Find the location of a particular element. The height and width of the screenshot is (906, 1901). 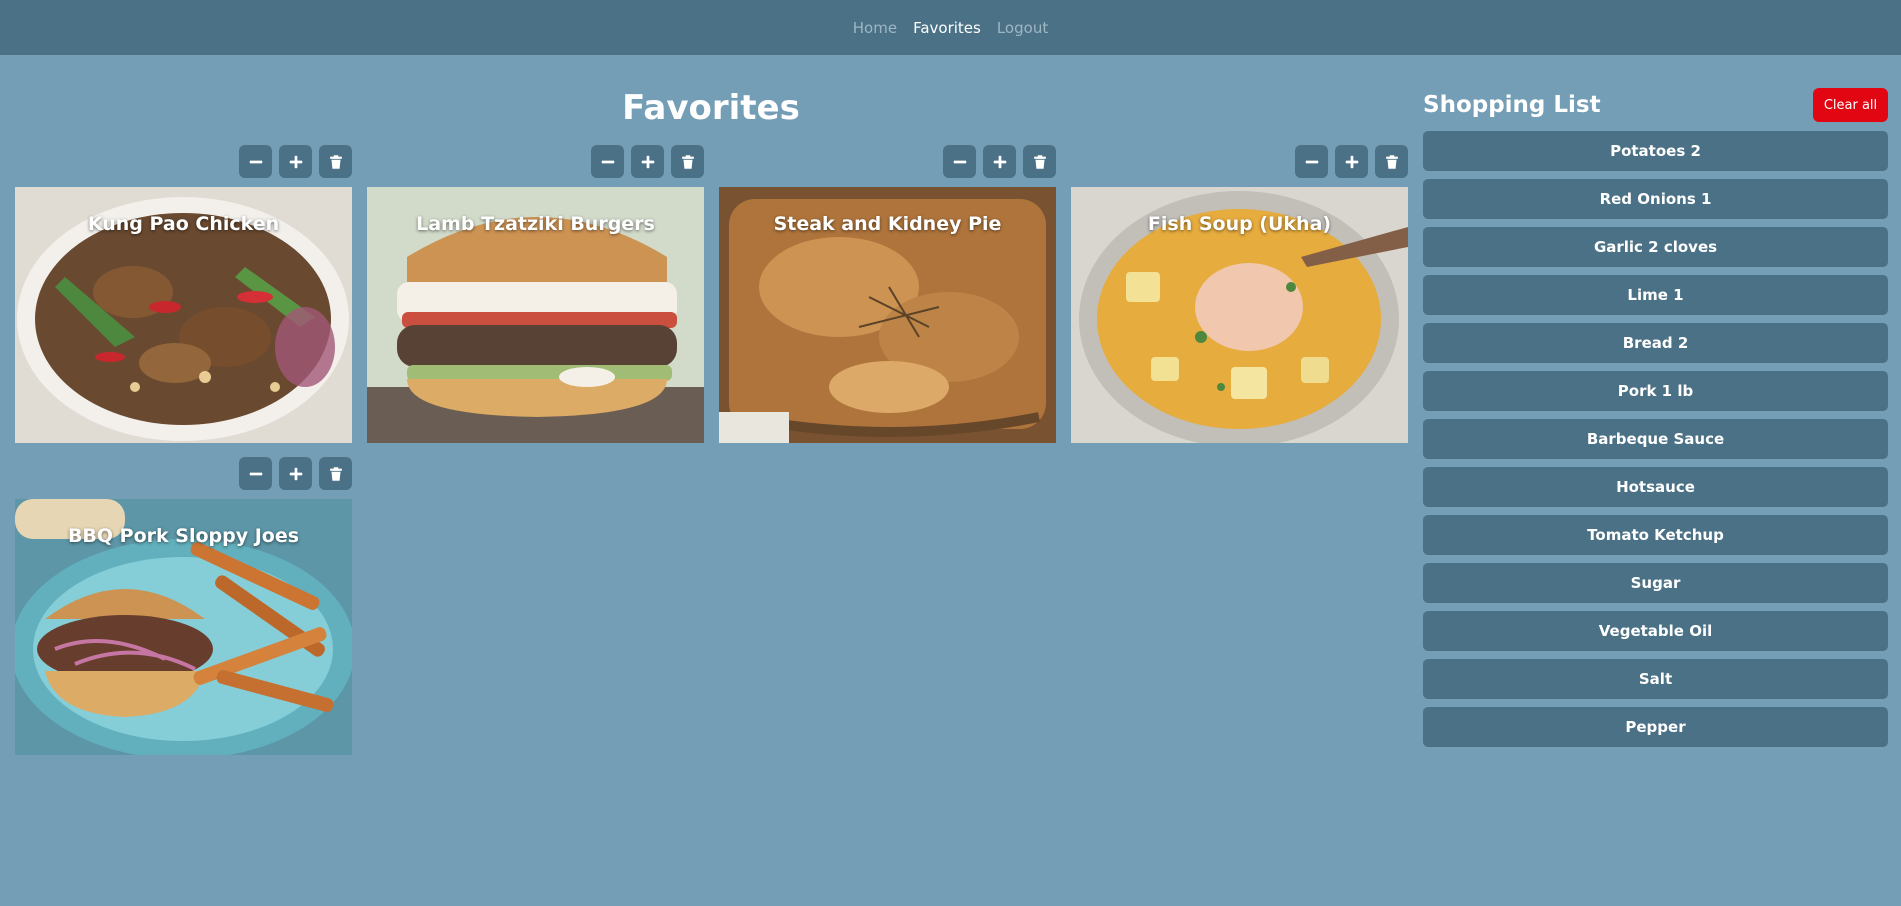

recipe-title: Lamb Tzatziki Burgers is located at coordinates (535, 224).